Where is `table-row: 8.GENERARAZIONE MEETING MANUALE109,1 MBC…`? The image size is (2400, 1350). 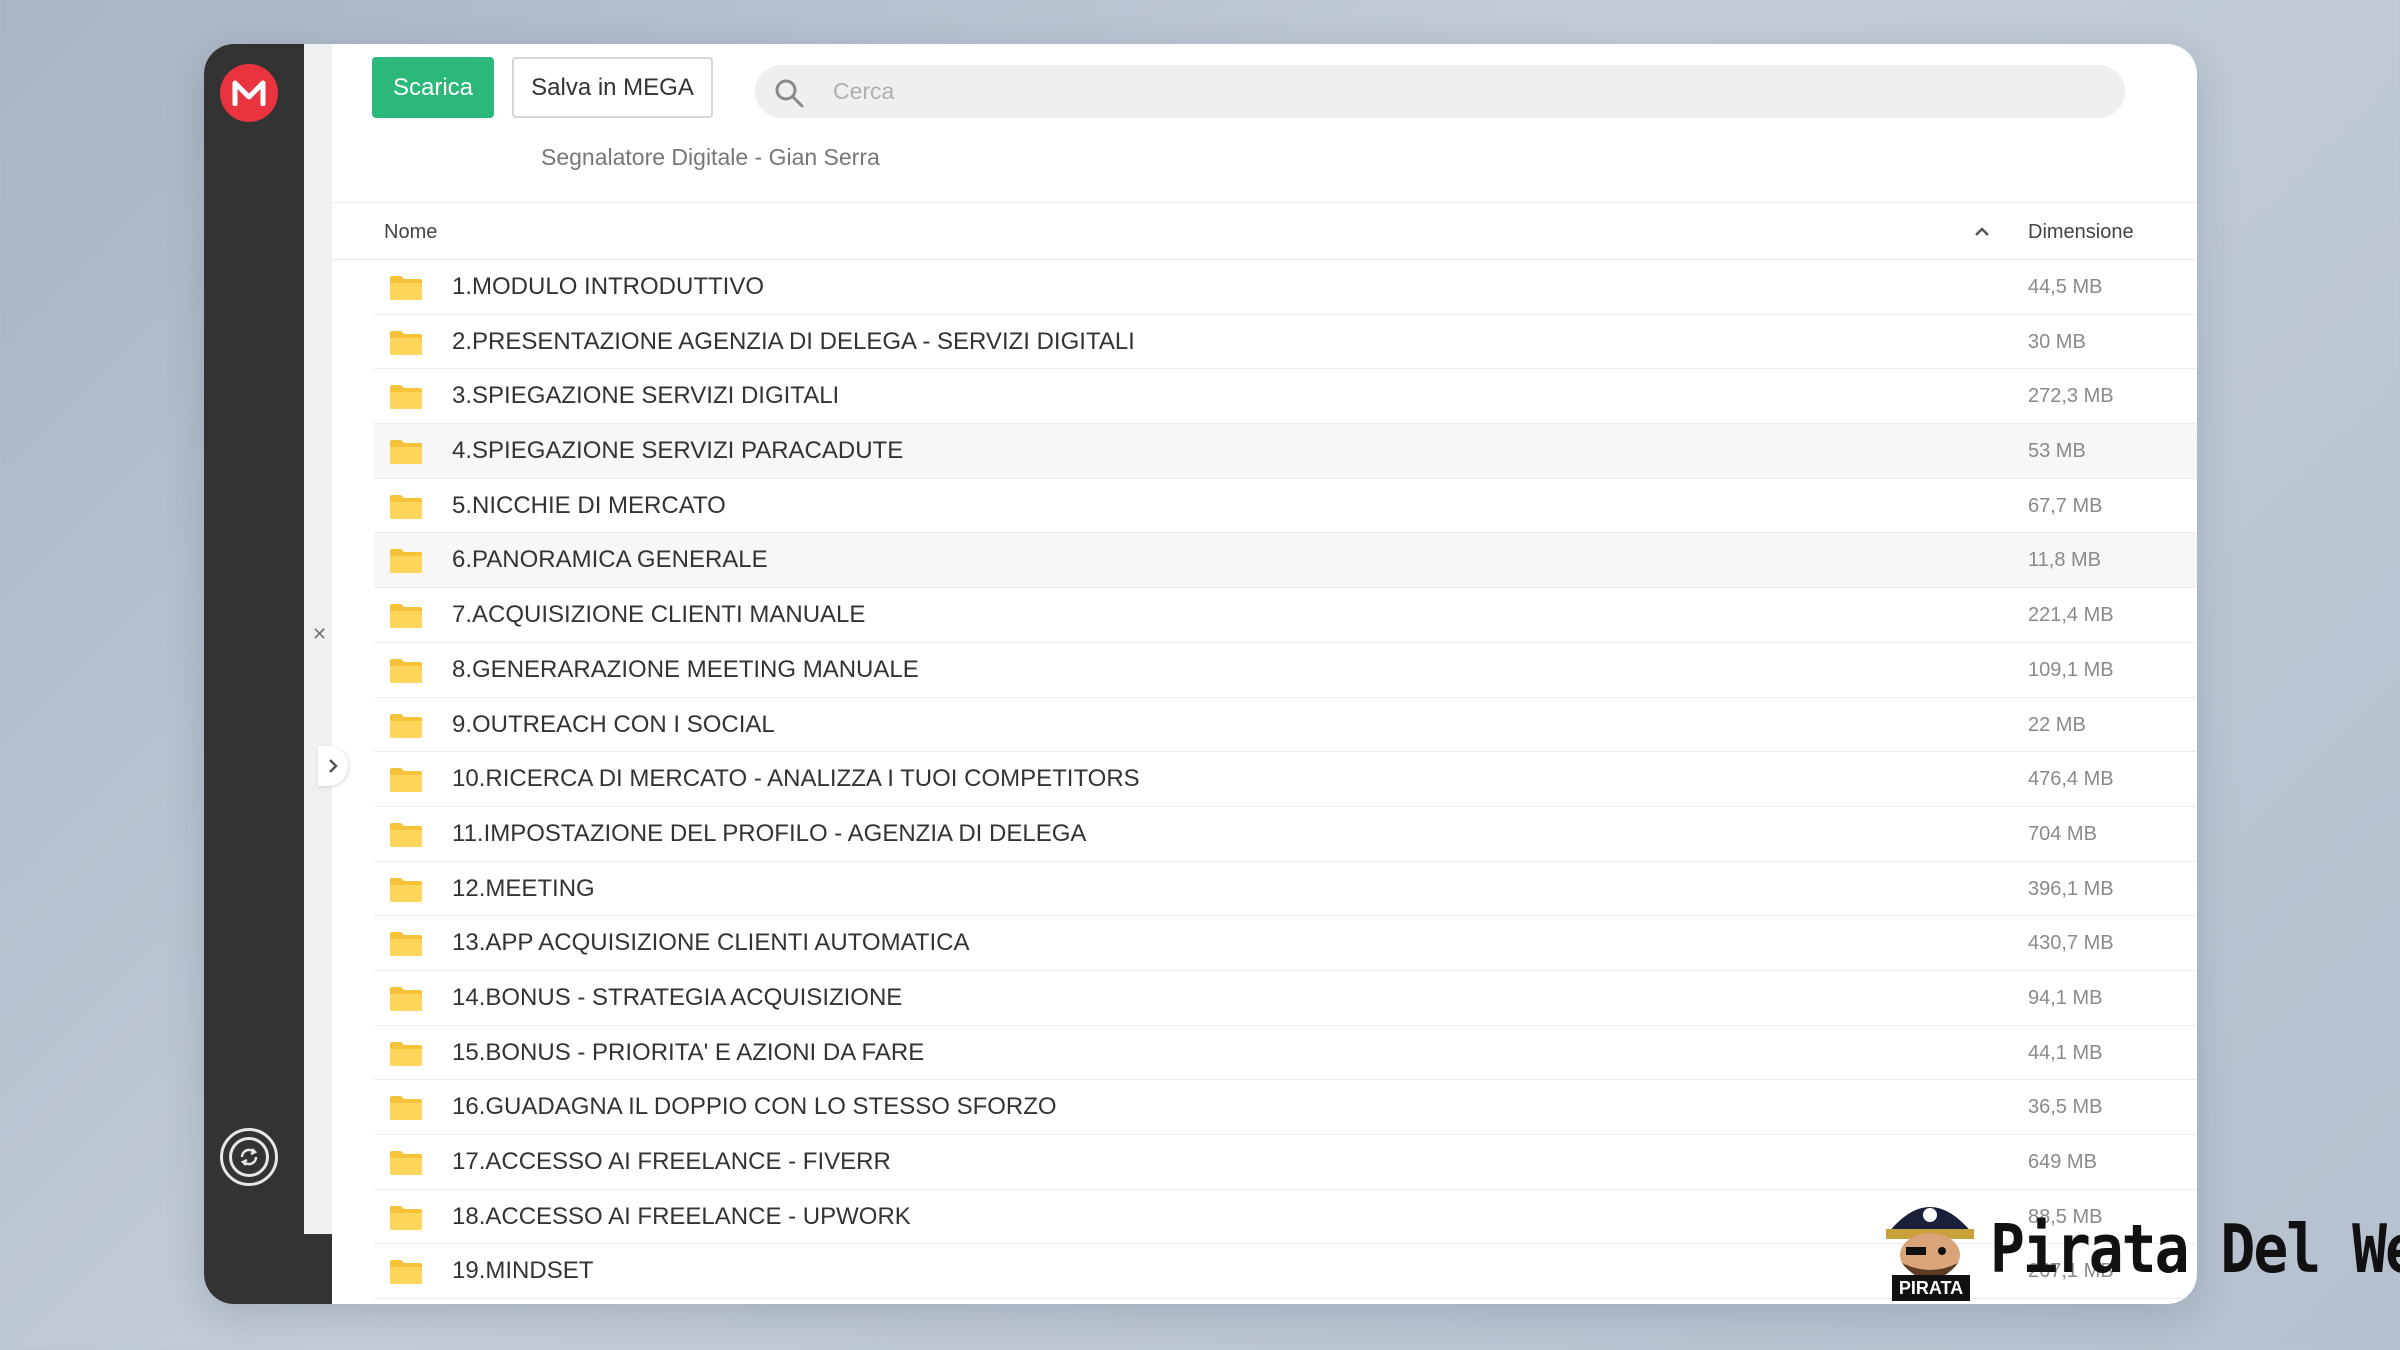 table-row: 8.GENERARAZIONE MEETING MANUALE109,1 MBC… is located at coordinates (1285, 670).